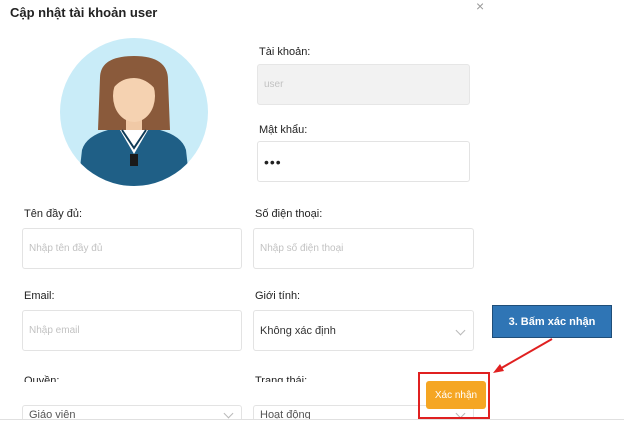 Image resolution: width=624 pixels, height=423 pixels. I want to click on callout-arrow-icon, so click(523, 355).